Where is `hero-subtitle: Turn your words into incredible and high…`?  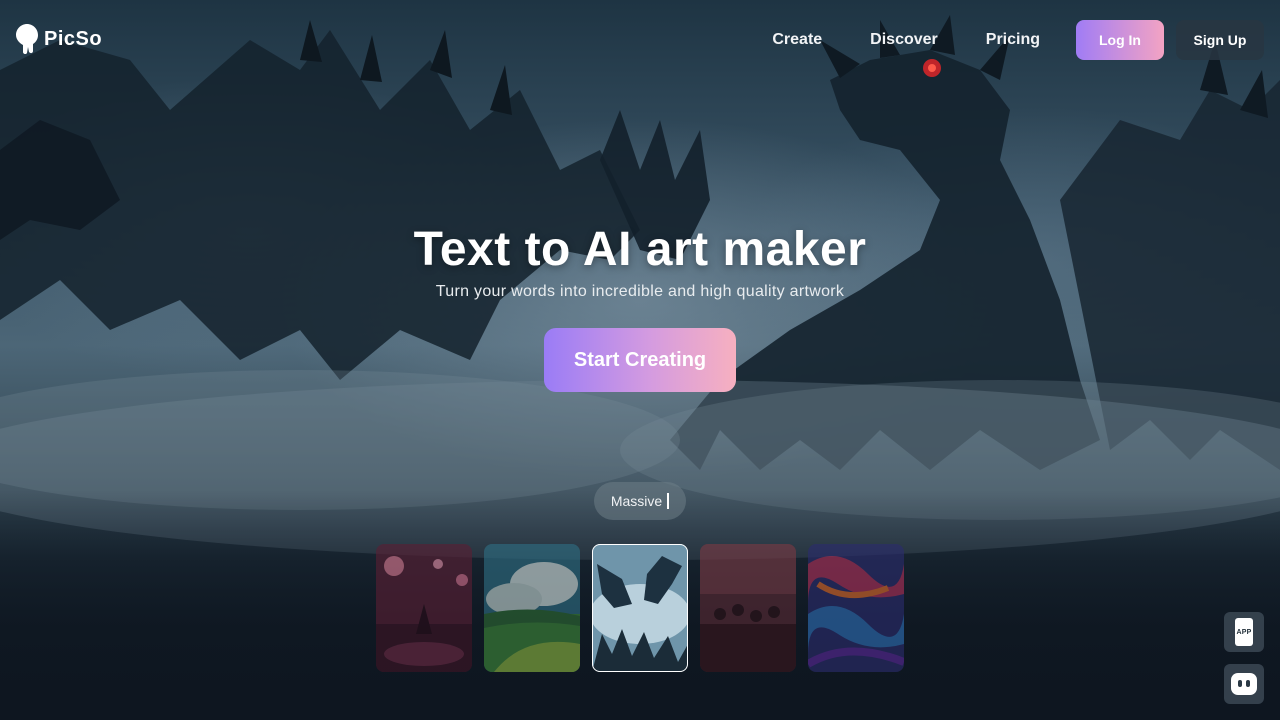 hero-subtitle: Turn your words into incredible and high… is located at coordinates (640, 291).